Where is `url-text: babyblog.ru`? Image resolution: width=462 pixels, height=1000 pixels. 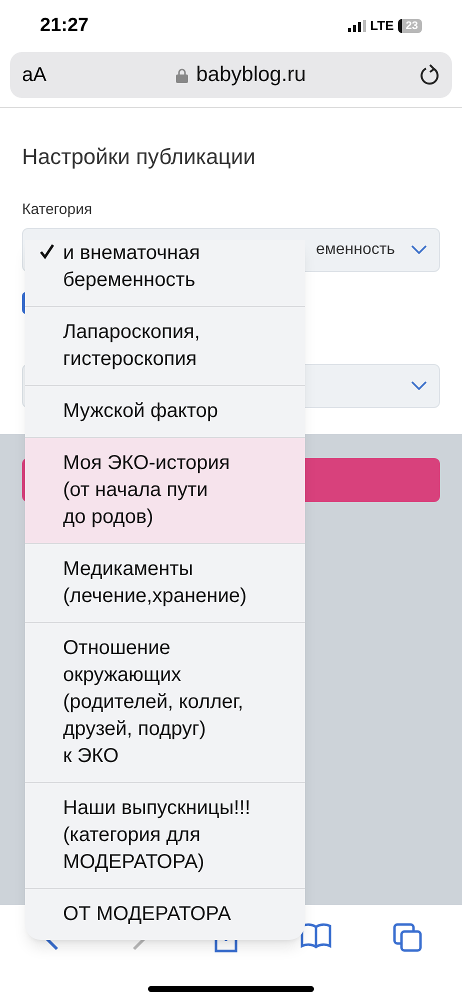 url-text: babyblog.ru is located at coordinates (251, 75).